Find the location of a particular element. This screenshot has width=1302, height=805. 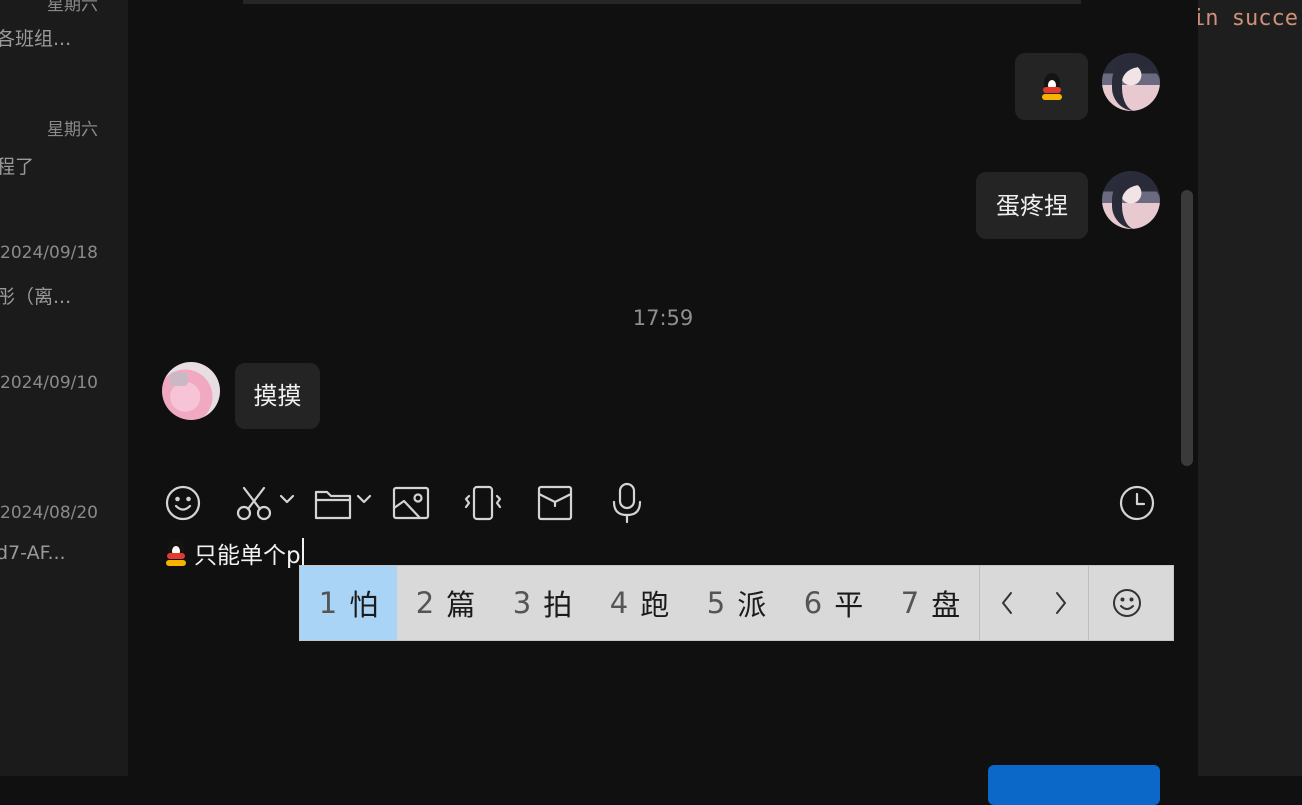

message-bubble-other: 摸摸 is located at coordinates (277, 396).